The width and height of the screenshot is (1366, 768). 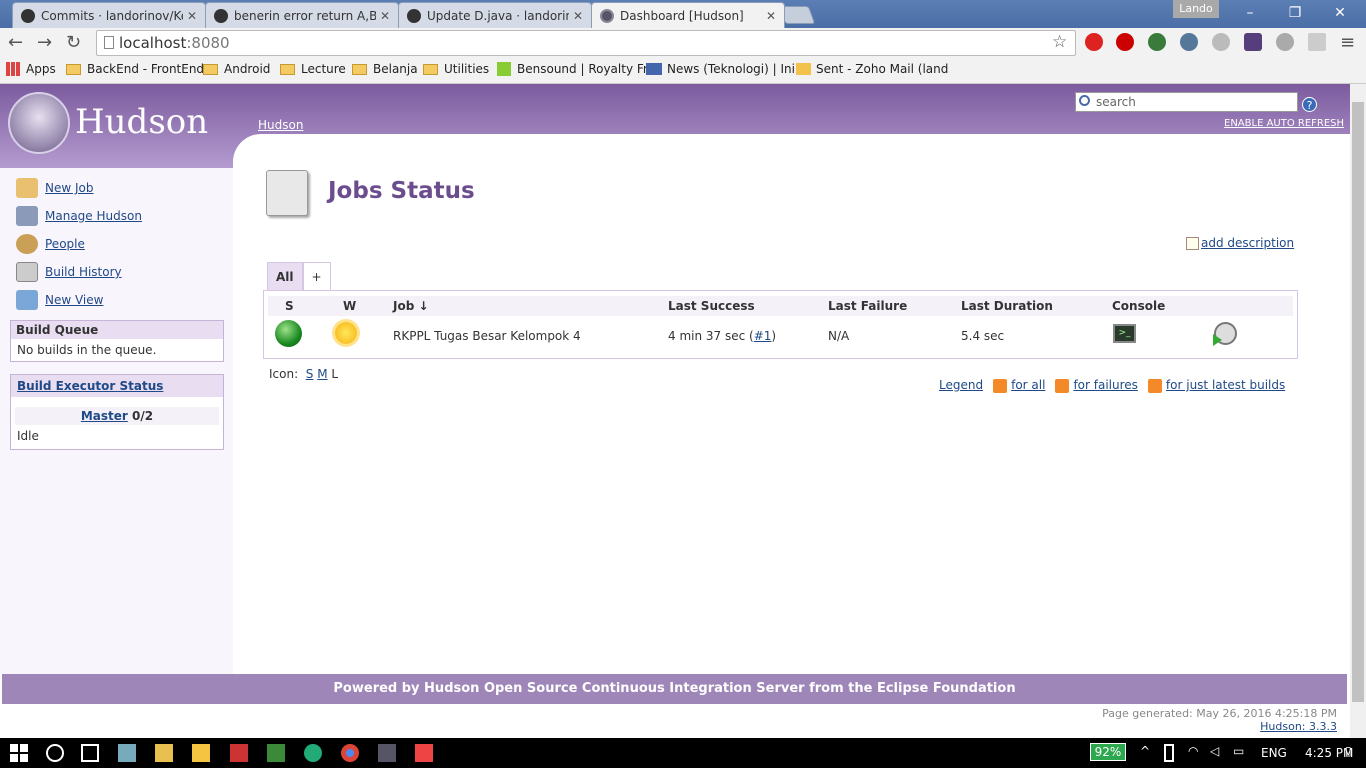 I want to click on console-icon: >_, so click(x=1124, y=333).